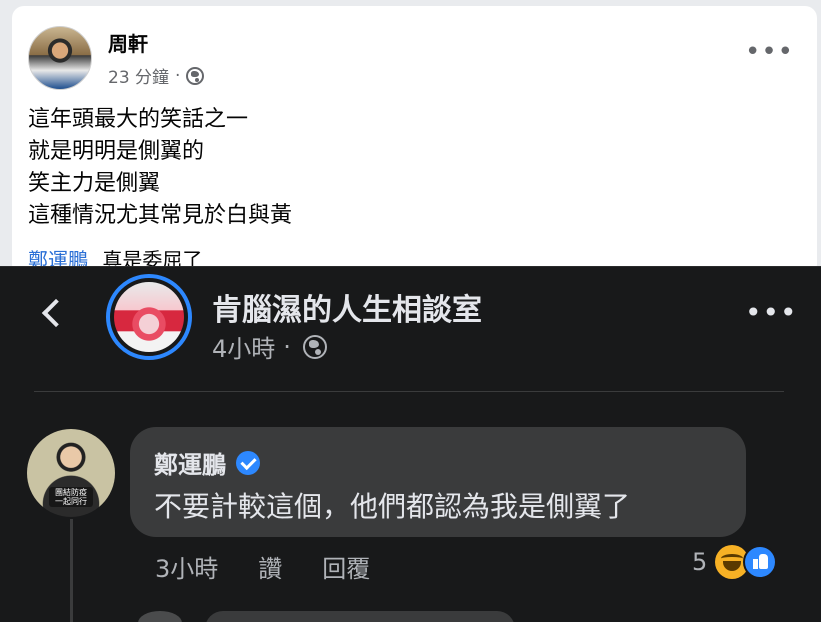 The height and width of the screenshot is (622, 821). What do you see at coordinates (94, 183) in the screenshot?
I see `post-line: 笑主力是側翼` at bounding box center [94, 183].